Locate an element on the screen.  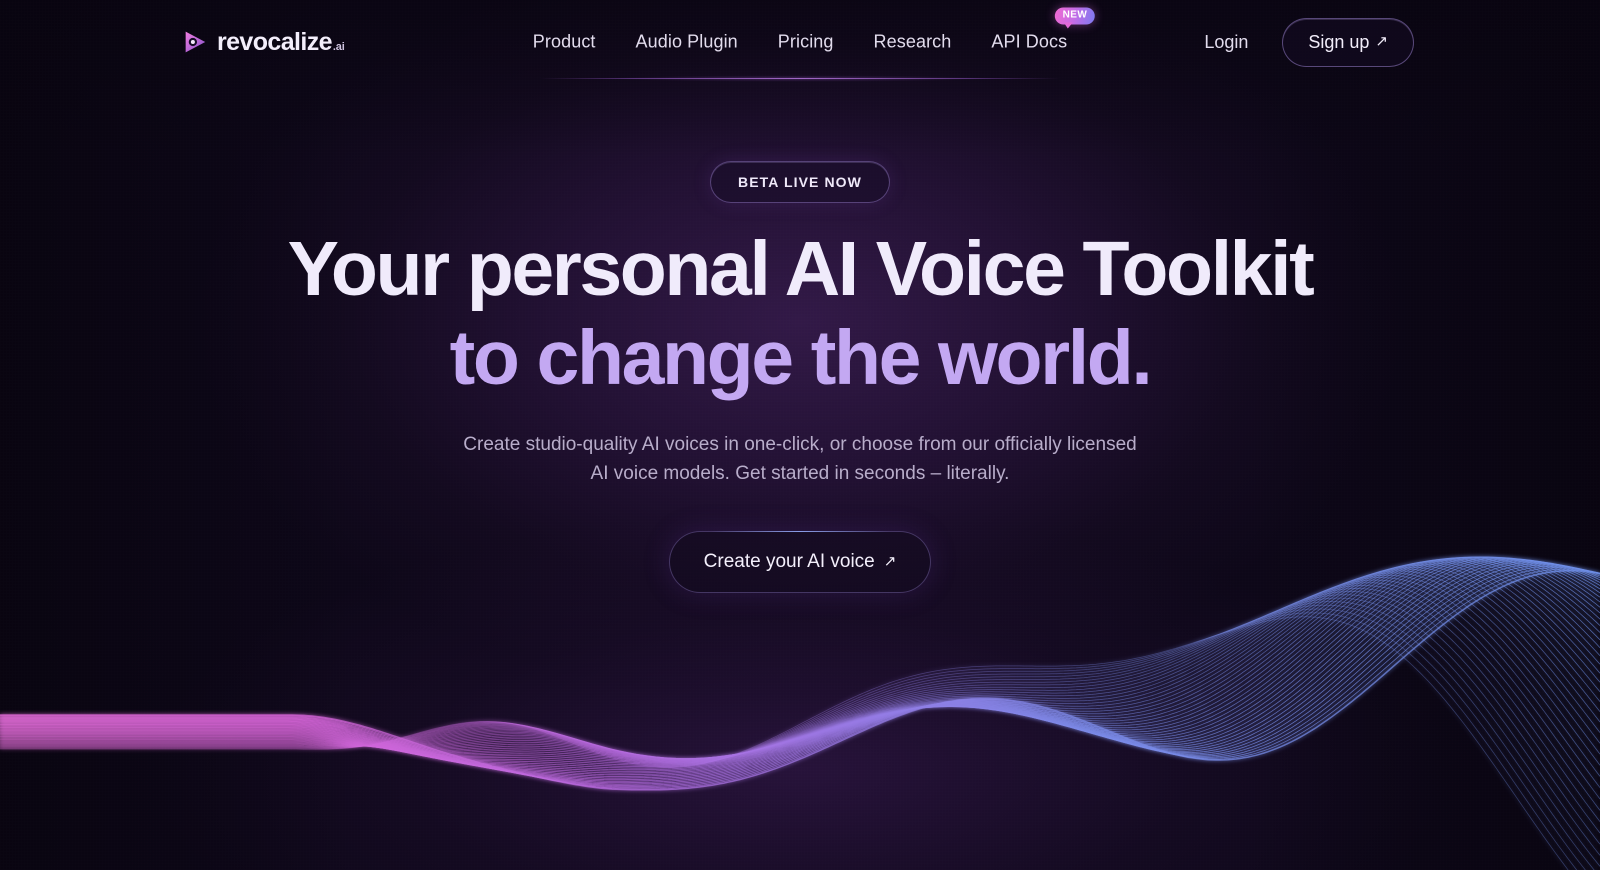
login-link: Login is located at coordinates (1226, 42).